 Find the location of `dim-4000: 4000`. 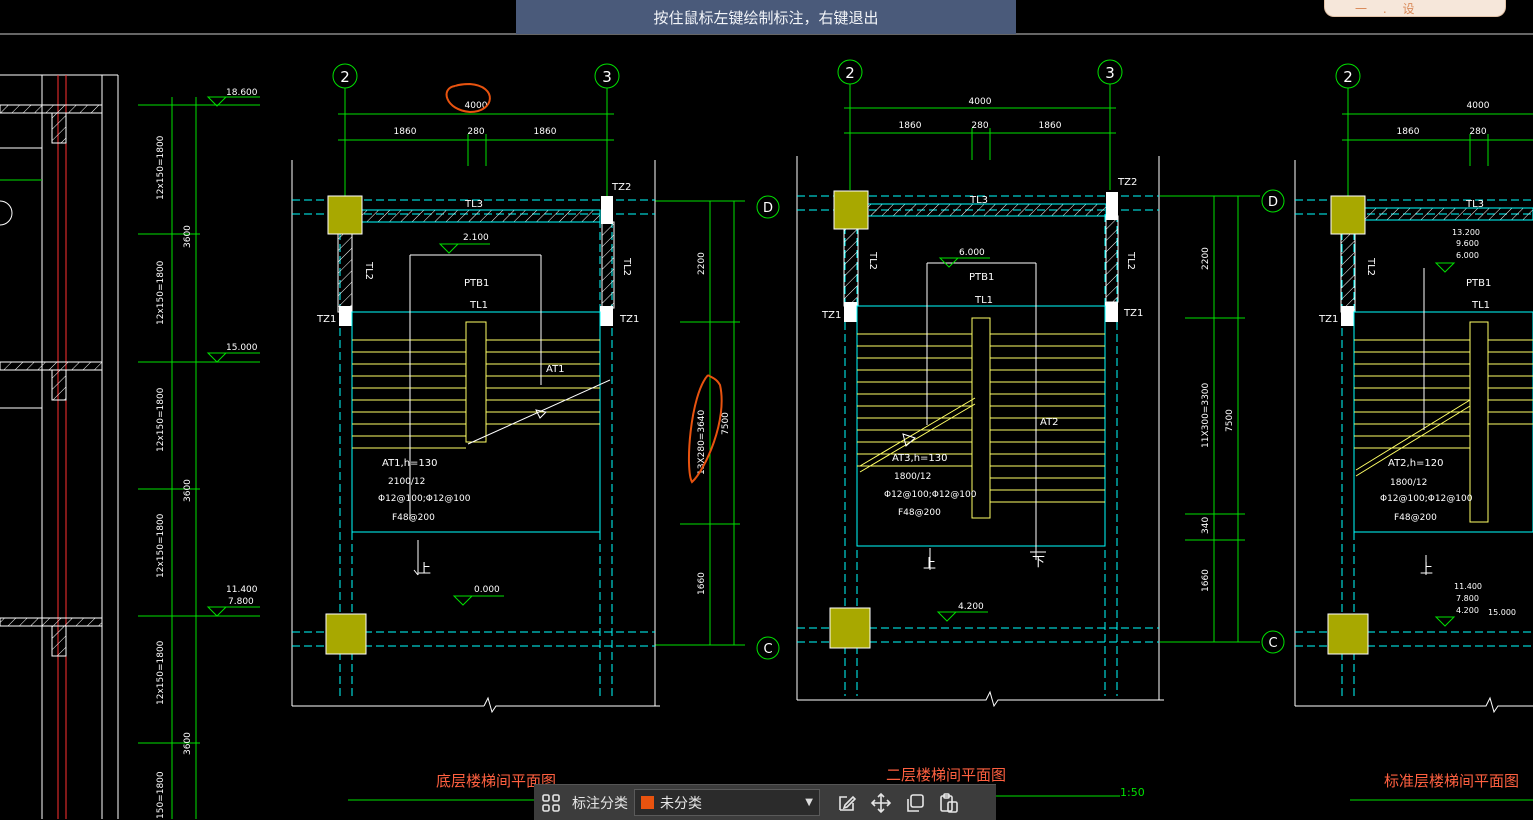

dim-4000: 4000 is located at coordinates (476, 106).